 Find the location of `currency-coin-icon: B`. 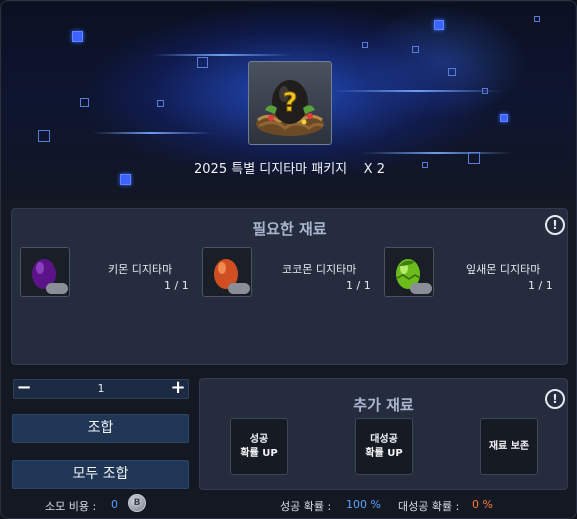

currency-coin-icon: B is located at coordinates (137, 503).